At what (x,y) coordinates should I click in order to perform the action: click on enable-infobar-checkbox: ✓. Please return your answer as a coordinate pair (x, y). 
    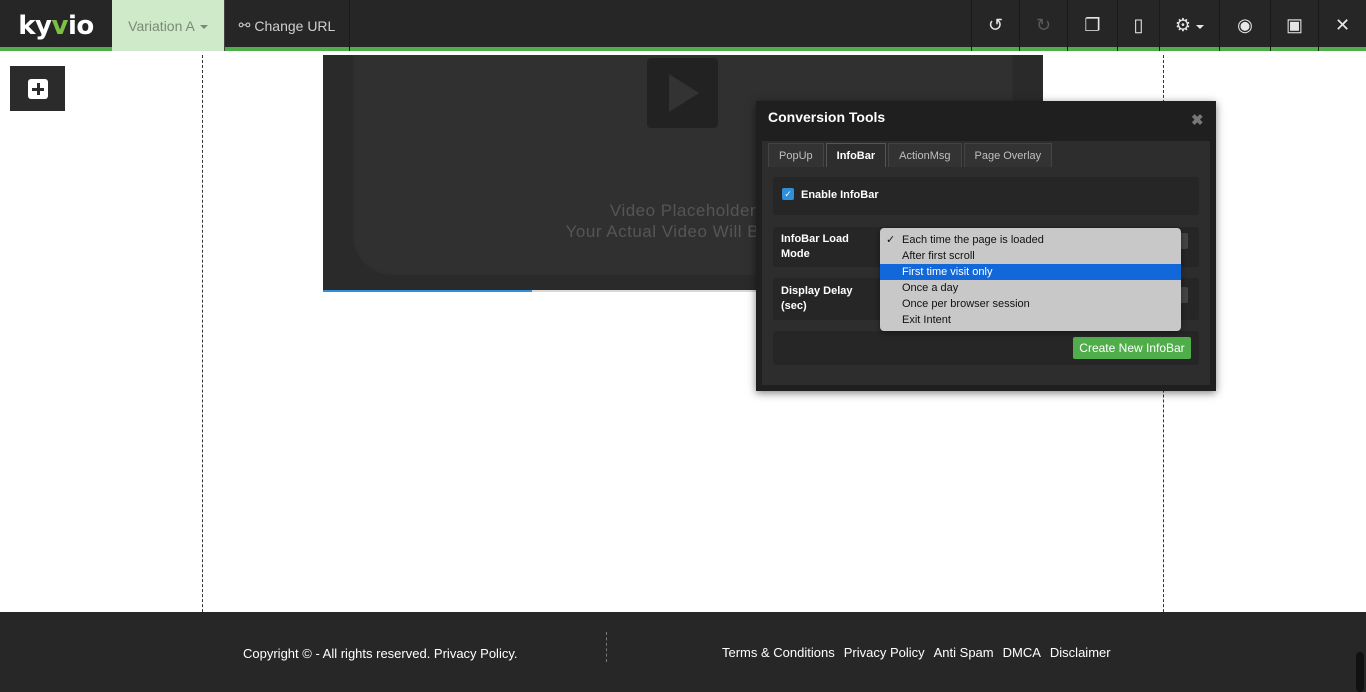
    Looking at the image, I should click on (788, 194).